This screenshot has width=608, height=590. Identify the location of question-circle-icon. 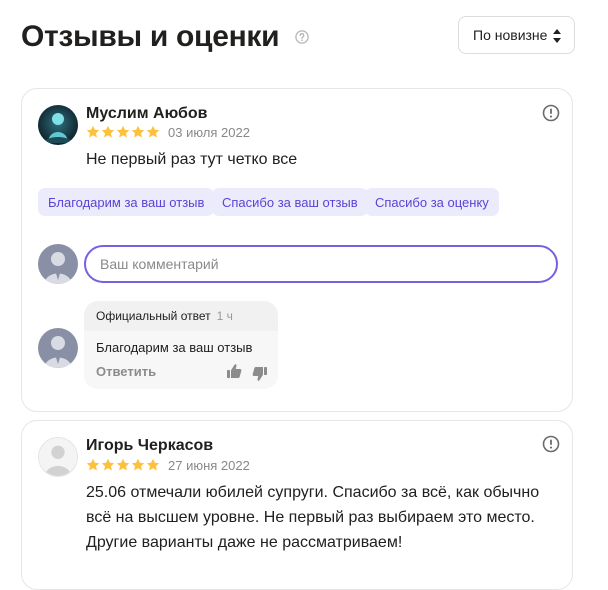
(302, 37).